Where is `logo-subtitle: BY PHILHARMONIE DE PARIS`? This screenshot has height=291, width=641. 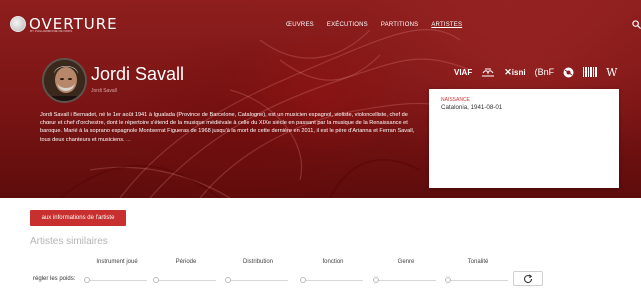
logo-subtitle: BY PHILHARMONIE DE PARIS is located at coordinates (51, 31).